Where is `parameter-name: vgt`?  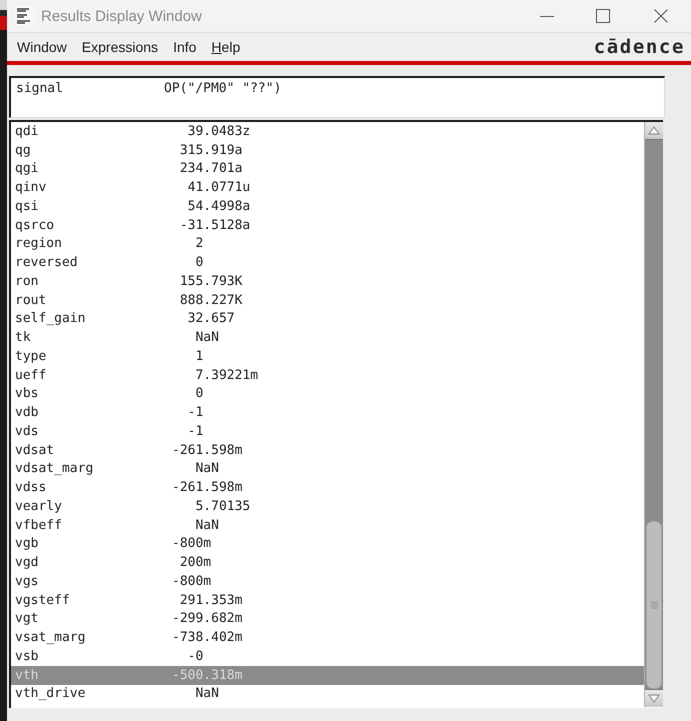 parameter-name: vgt is located at coordinates (27, 618).